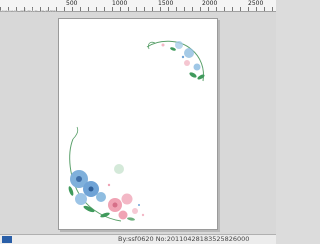 Image resolution: width=320 pixels, height=244 pixels. What do you see at coordinates (184, 239) in the screenshot?
I see `bottom-watermark: By:ssf0620 No:20110428183525826000` at bounding box center [184, 239].